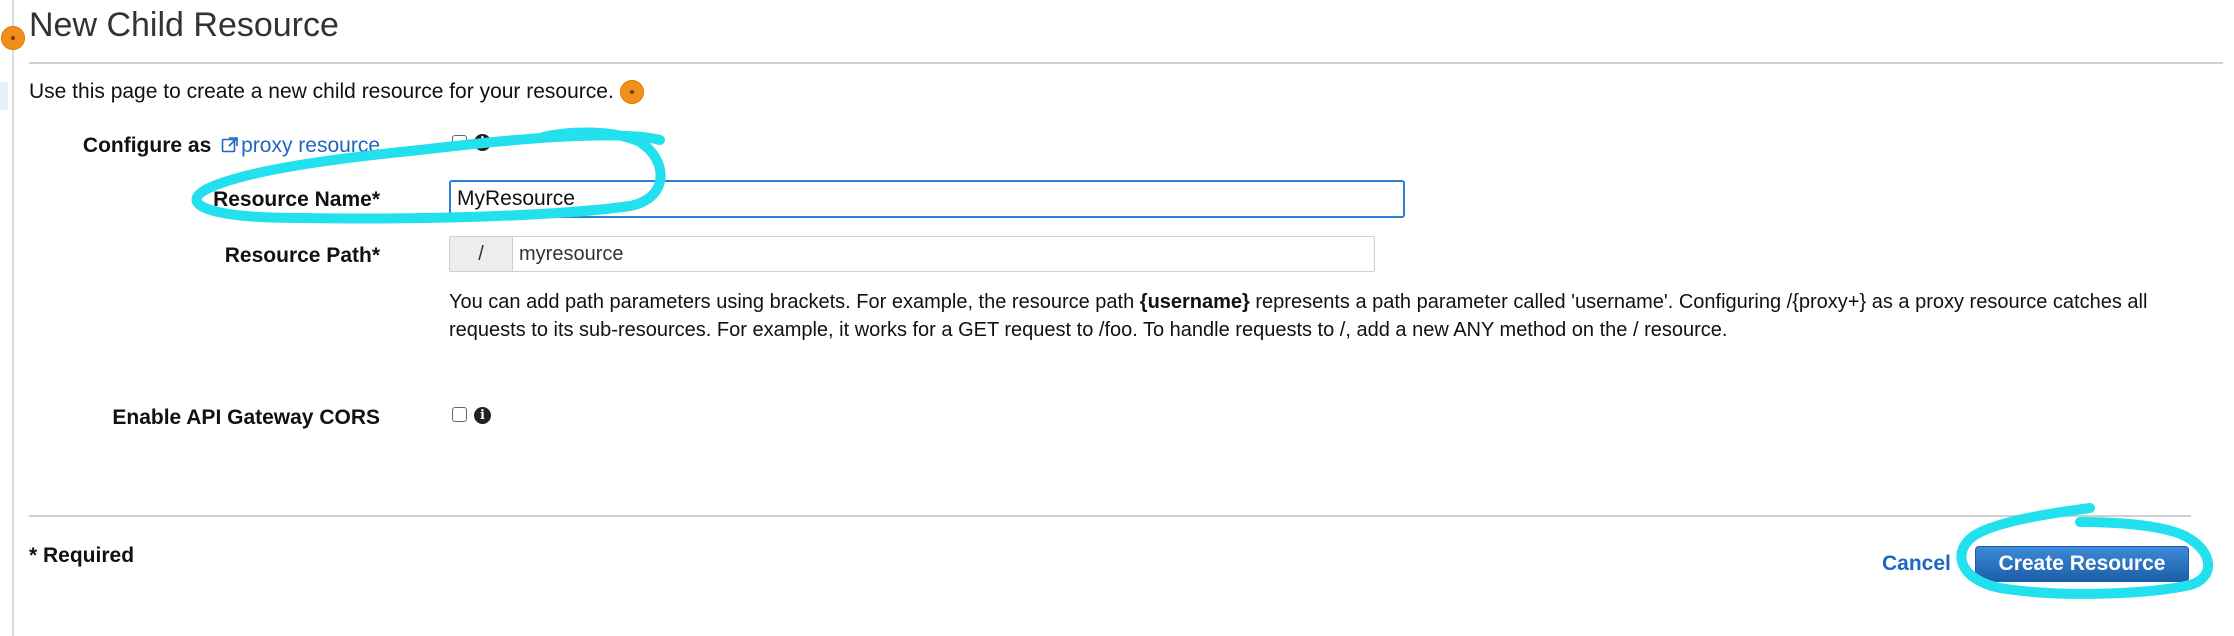  I want to click on configure-as-text: Configure as, so click(147, 145).